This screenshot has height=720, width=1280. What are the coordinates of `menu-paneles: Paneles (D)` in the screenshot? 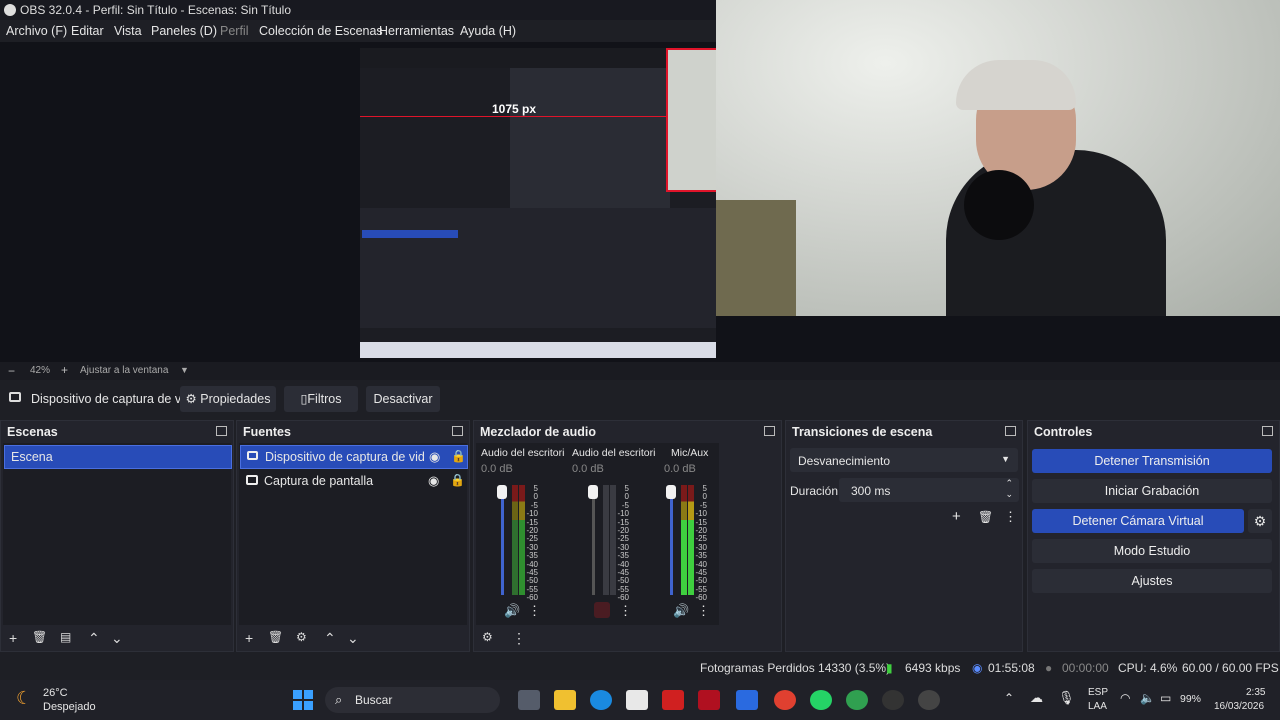 It's located at (184, 31).